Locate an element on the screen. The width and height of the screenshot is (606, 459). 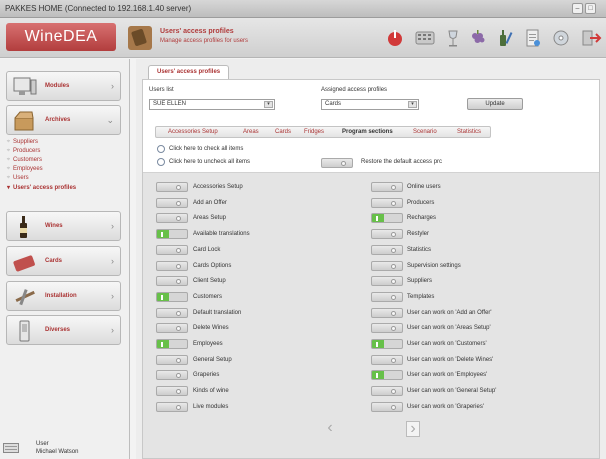
keyboard-icon is located at coordinates (11, 448).